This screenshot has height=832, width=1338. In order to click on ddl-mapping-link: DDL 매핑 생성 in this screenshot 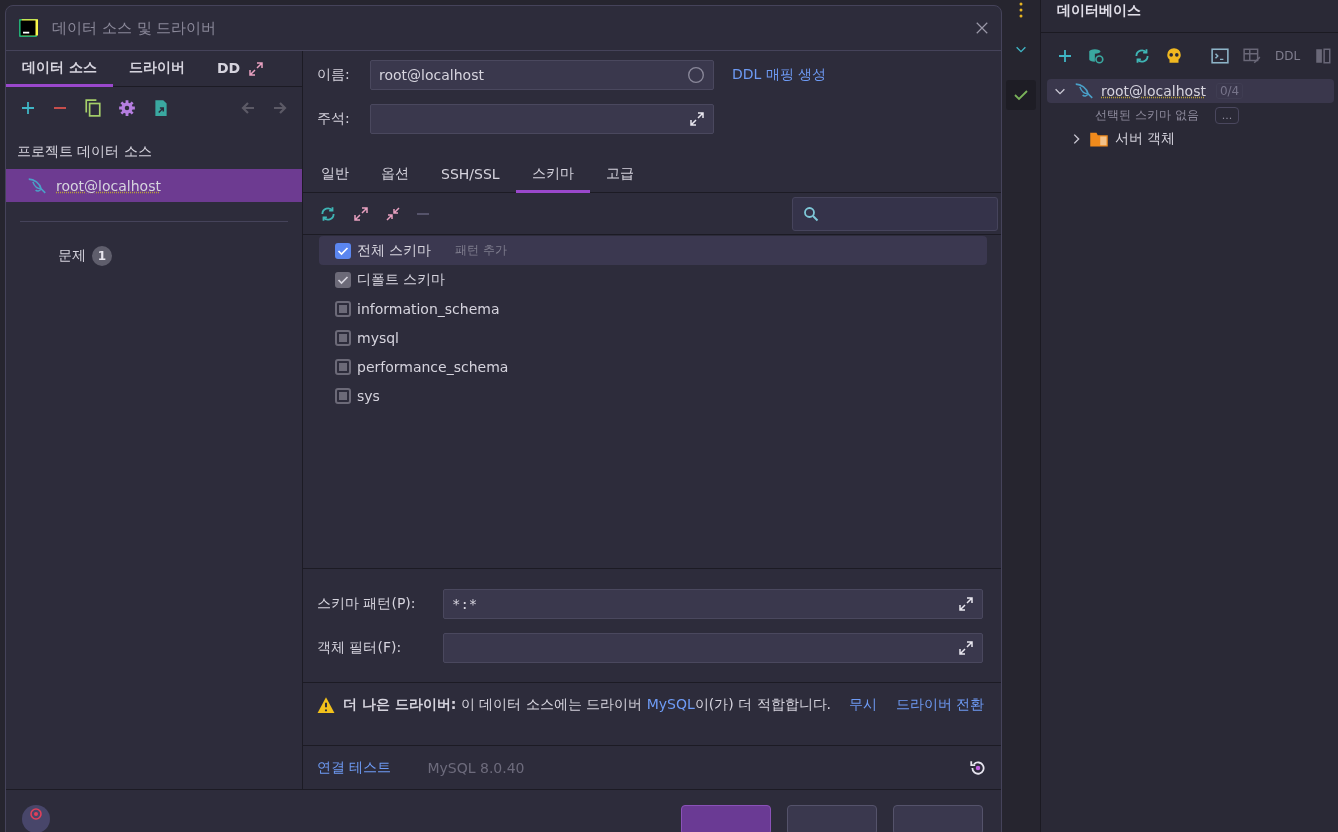, I will do `click(779, 75)`.